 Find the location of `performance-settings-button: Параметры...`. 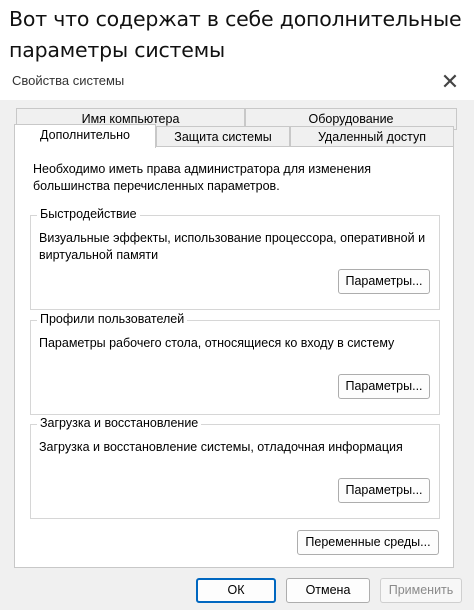

performance-settings-button: Параметры... is located at coordinates (384, 281).